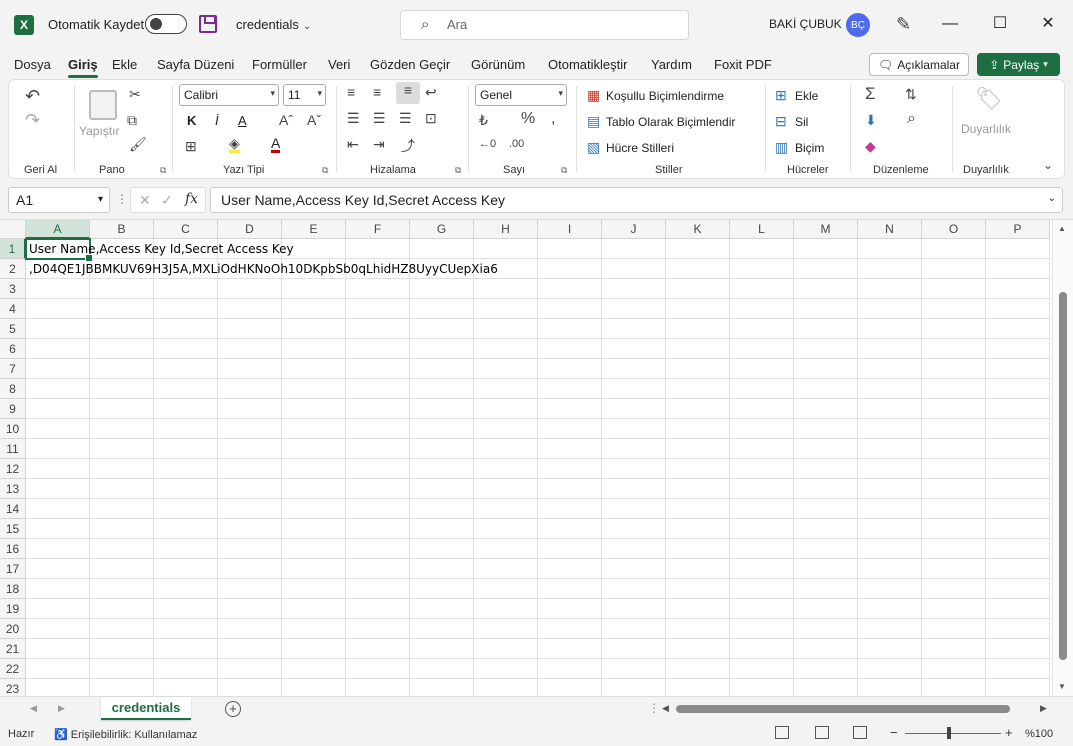  Describe the element at coordinates (860, 732) in the screenshot. I see `page-break-preview-icon` at that location.